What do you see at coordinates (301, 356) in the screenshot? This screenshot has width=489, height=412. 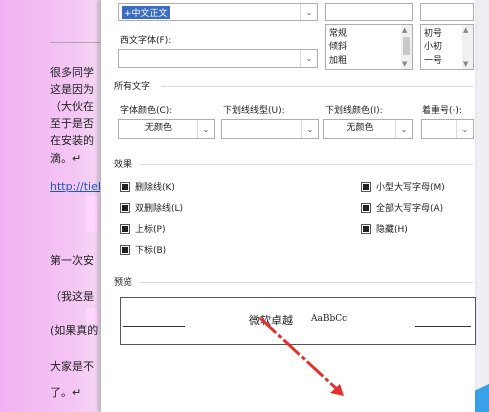 I see `annotation-arrow` at bounding box center [301, 356].